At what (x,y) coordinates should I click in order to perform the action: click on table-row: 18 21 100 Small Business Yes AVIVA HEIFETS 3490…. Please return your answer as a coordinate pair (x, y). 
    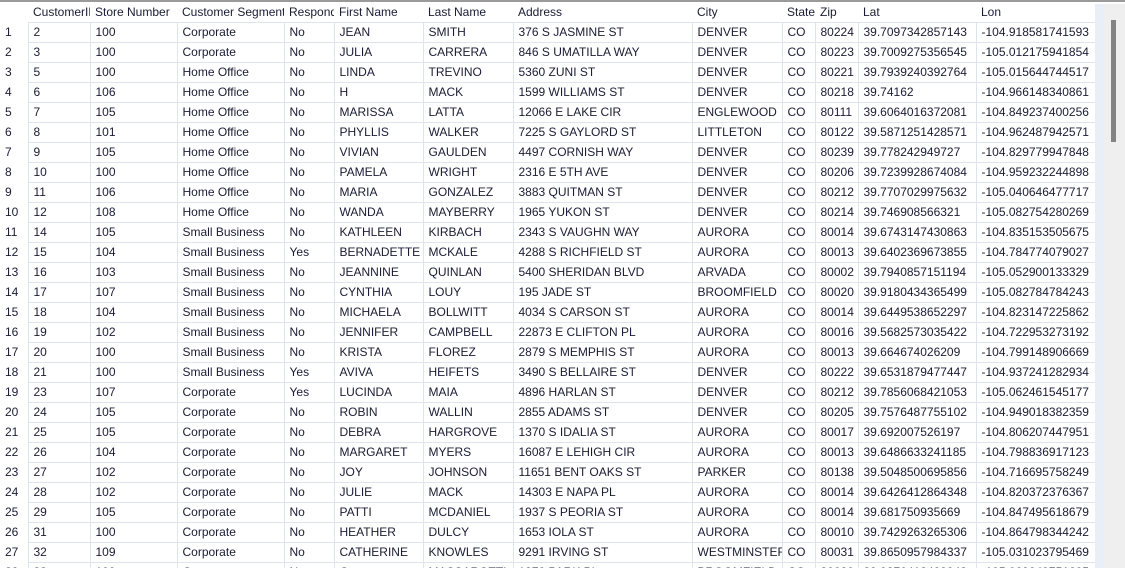
    Looking at the image, I should click on (552, 372).